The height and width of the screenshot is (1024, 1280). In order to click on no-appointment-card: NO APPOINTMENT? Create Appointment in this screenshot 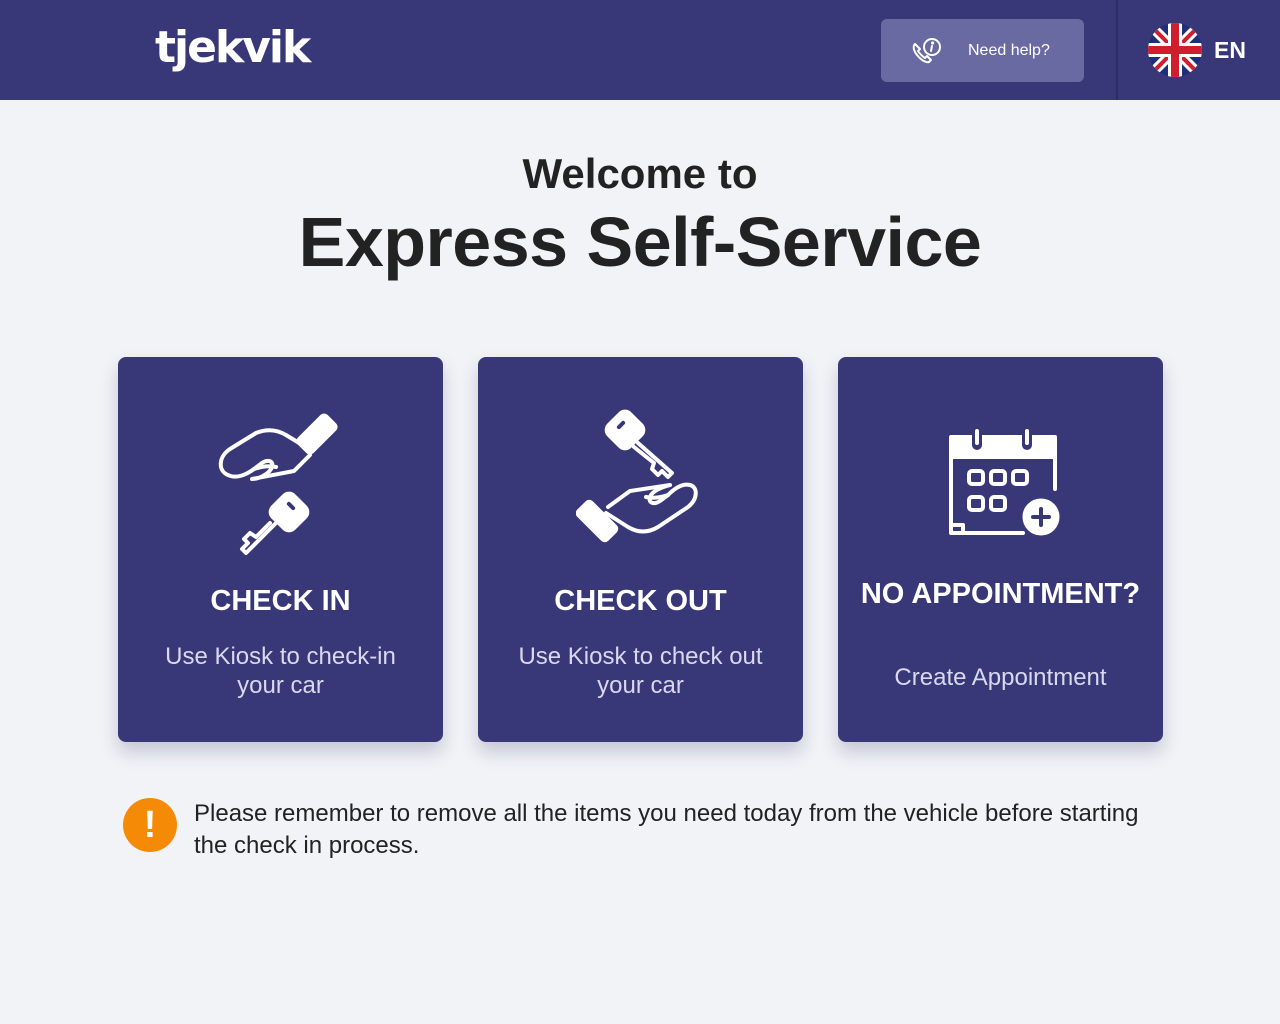, I will do `click(1000, 549)`.